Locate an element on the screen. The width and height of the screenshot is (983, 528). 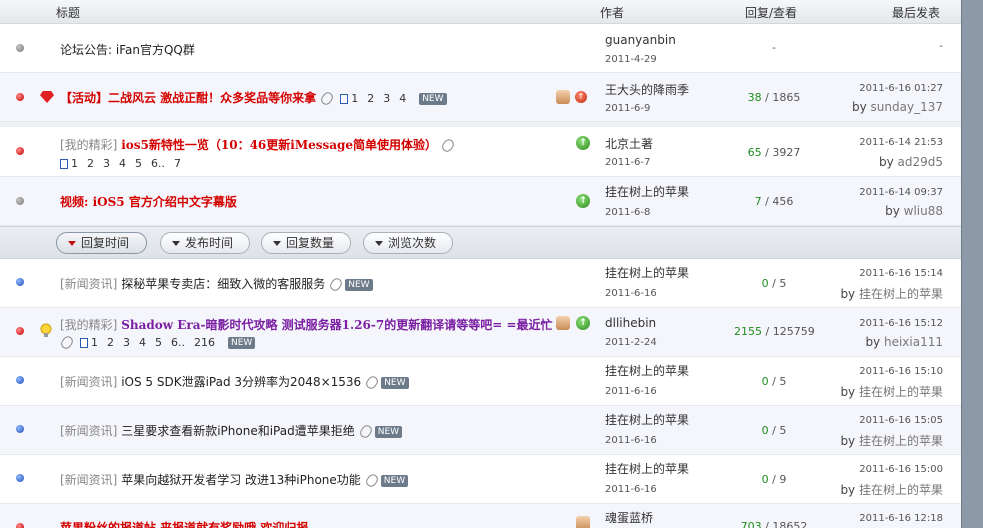
hot-badge-icon: ↑ is located at coordinates (581, 97).